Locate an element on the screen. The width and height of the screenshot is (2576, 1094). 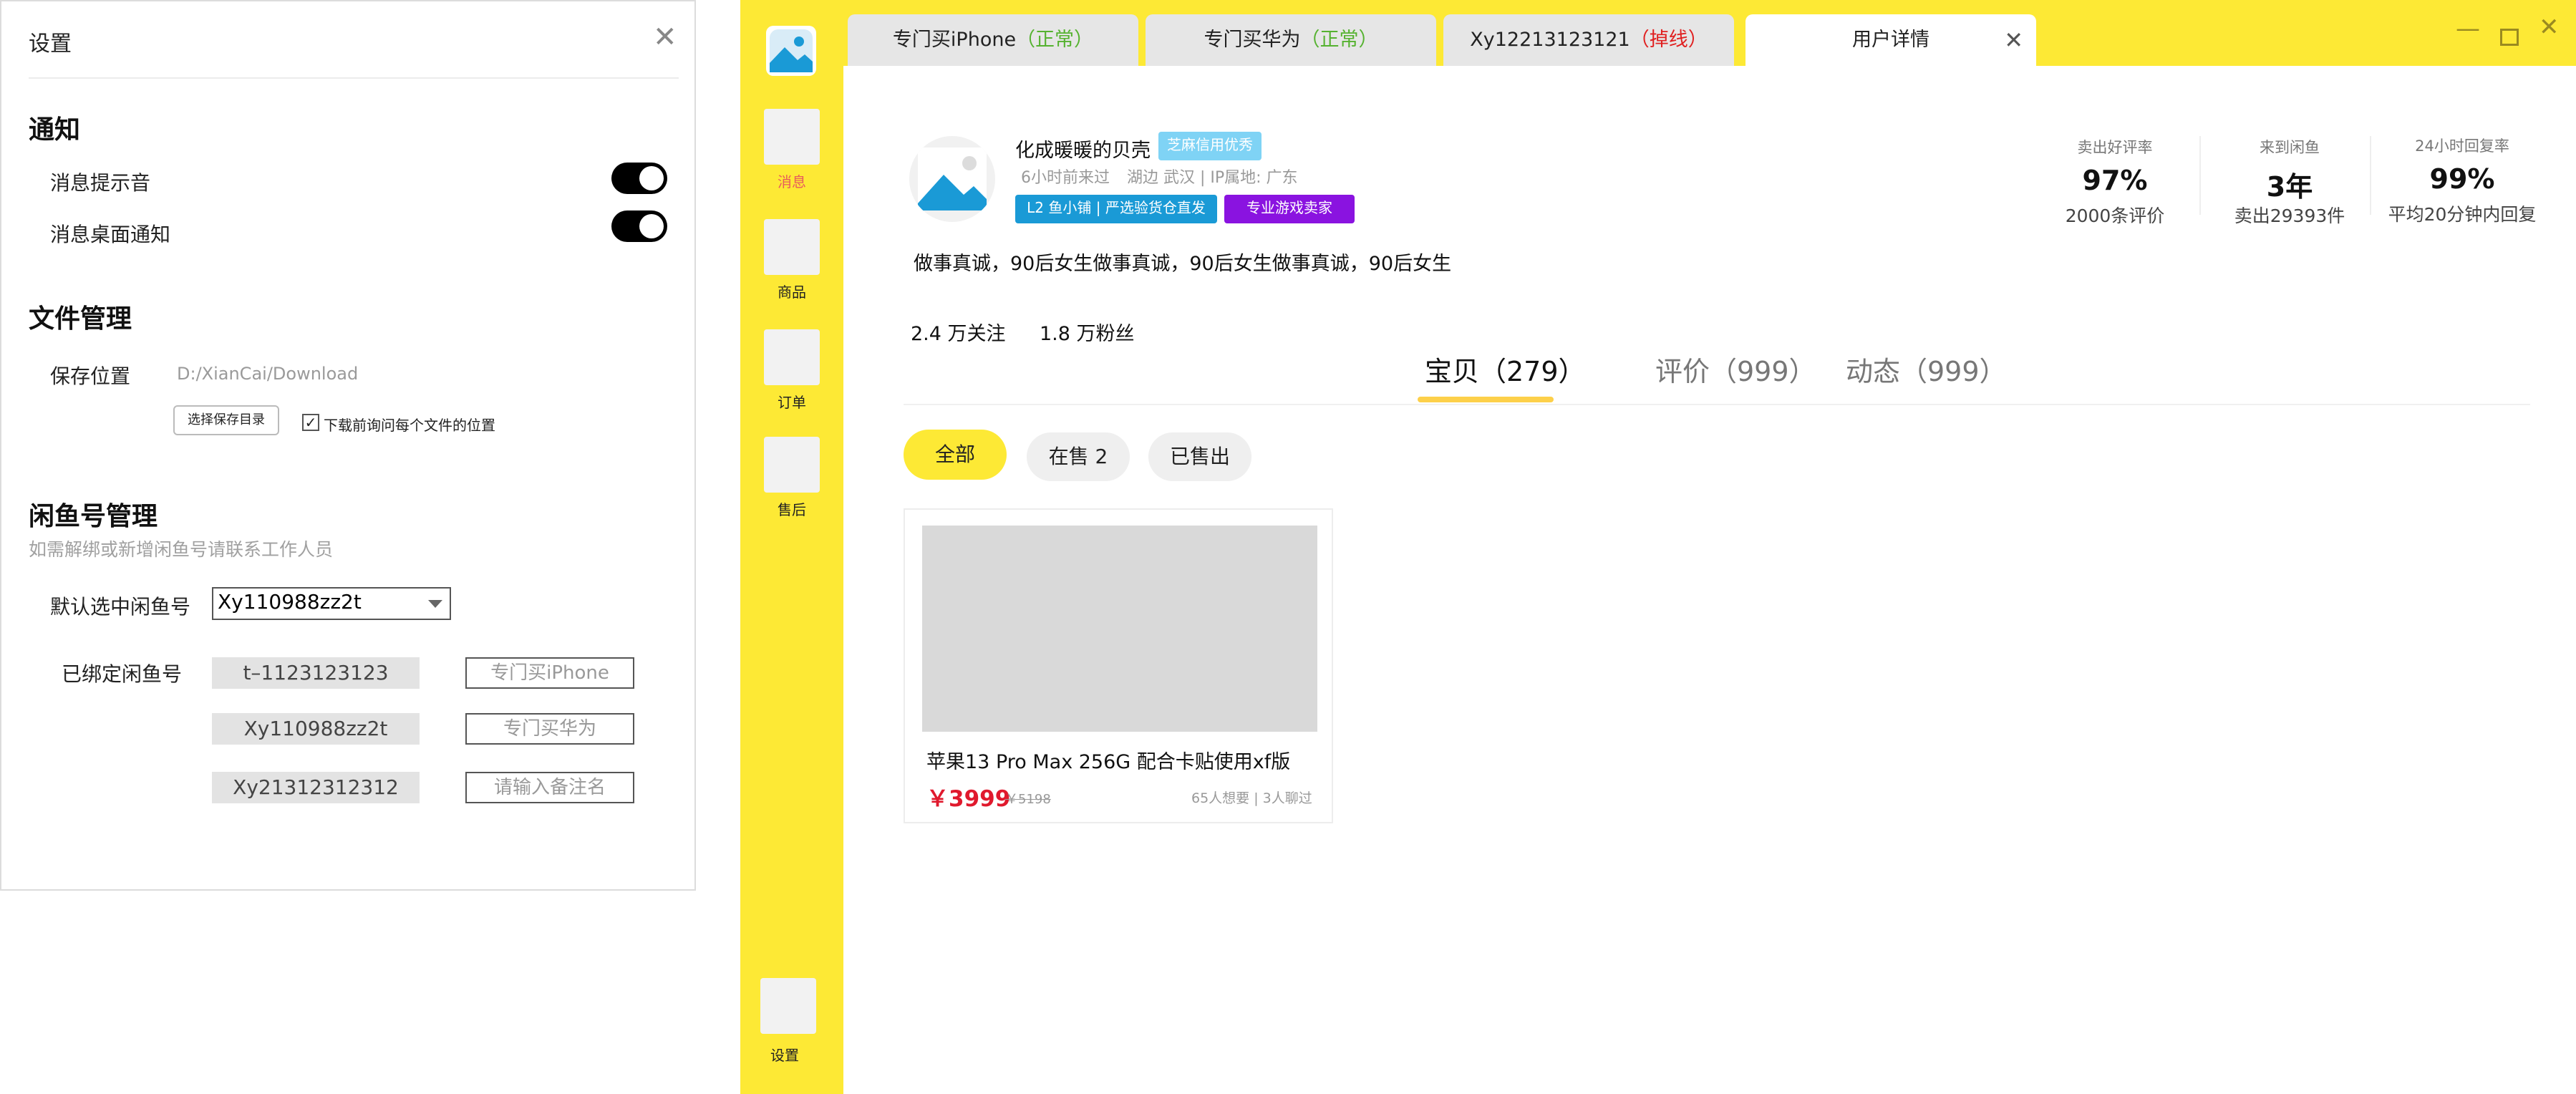
sidebar-item-messages: 消息 is located at coordinates (791, 180).